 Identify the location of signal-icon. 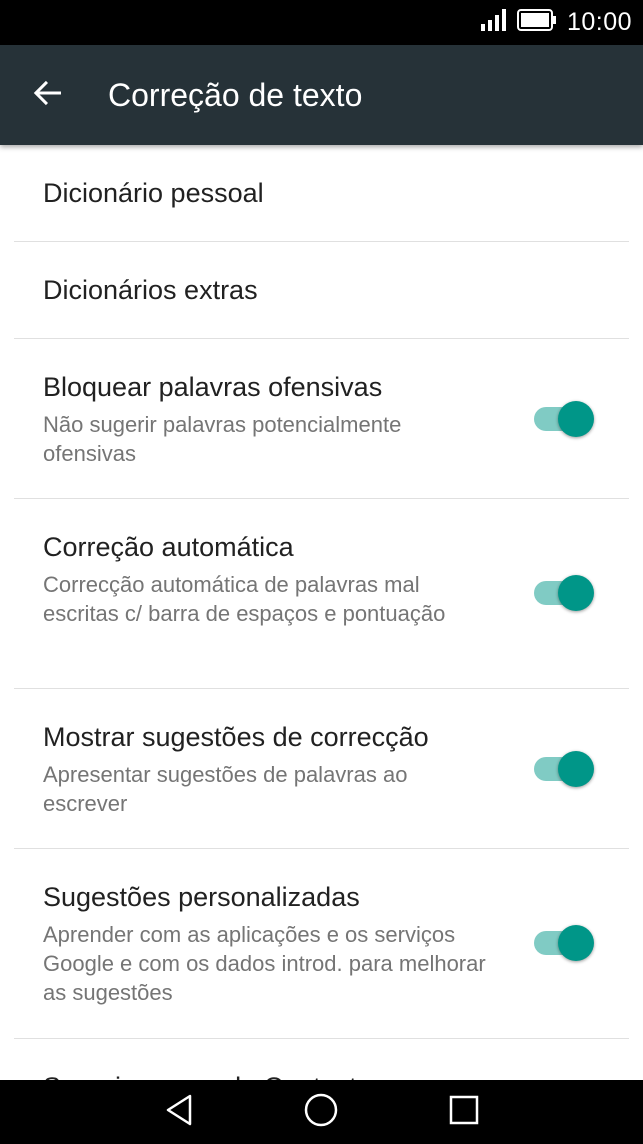
(493, 22).